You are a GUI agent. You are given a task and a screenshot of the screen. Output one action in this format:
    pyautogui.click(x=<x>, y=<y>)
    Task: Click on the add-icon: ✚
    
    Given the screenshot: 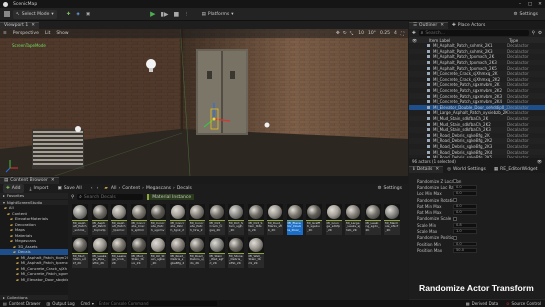 What is the action you would take?
    pyautogui.click(x=414, y=33)
    